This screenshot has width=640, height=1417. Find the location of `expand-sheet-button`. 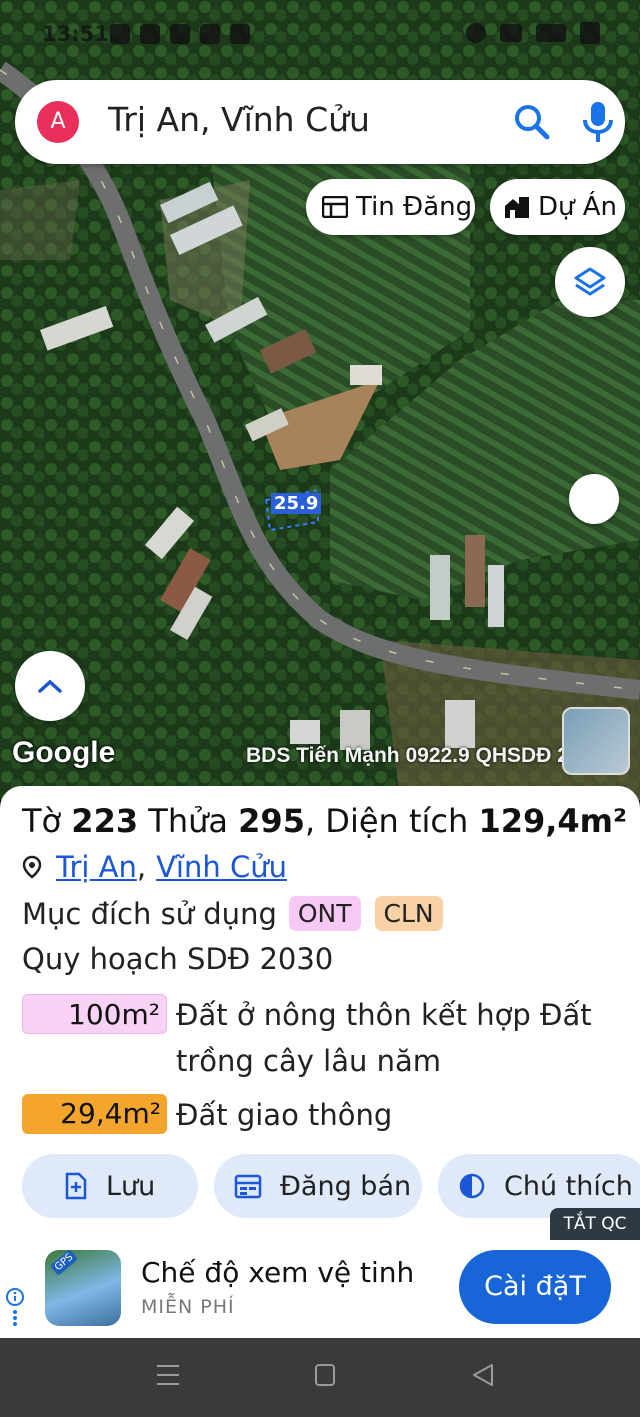

expand-sheet-button is located at coordinates (50, 686).